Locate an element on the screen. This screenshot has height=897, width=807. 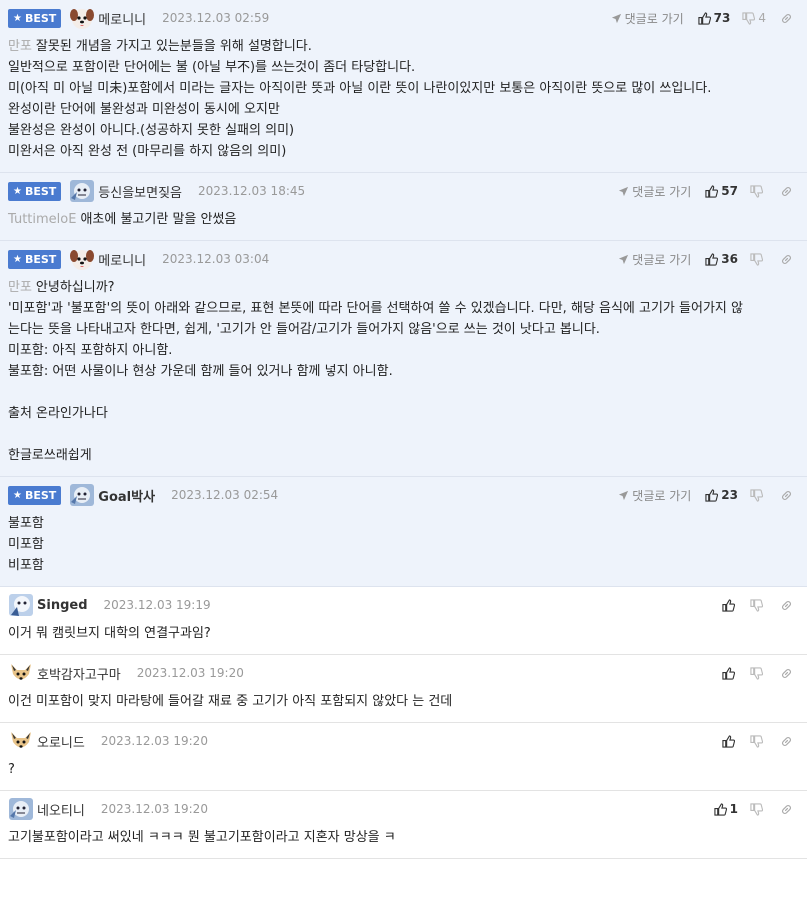
like-button: 23 is located at coordinates (721, 495).